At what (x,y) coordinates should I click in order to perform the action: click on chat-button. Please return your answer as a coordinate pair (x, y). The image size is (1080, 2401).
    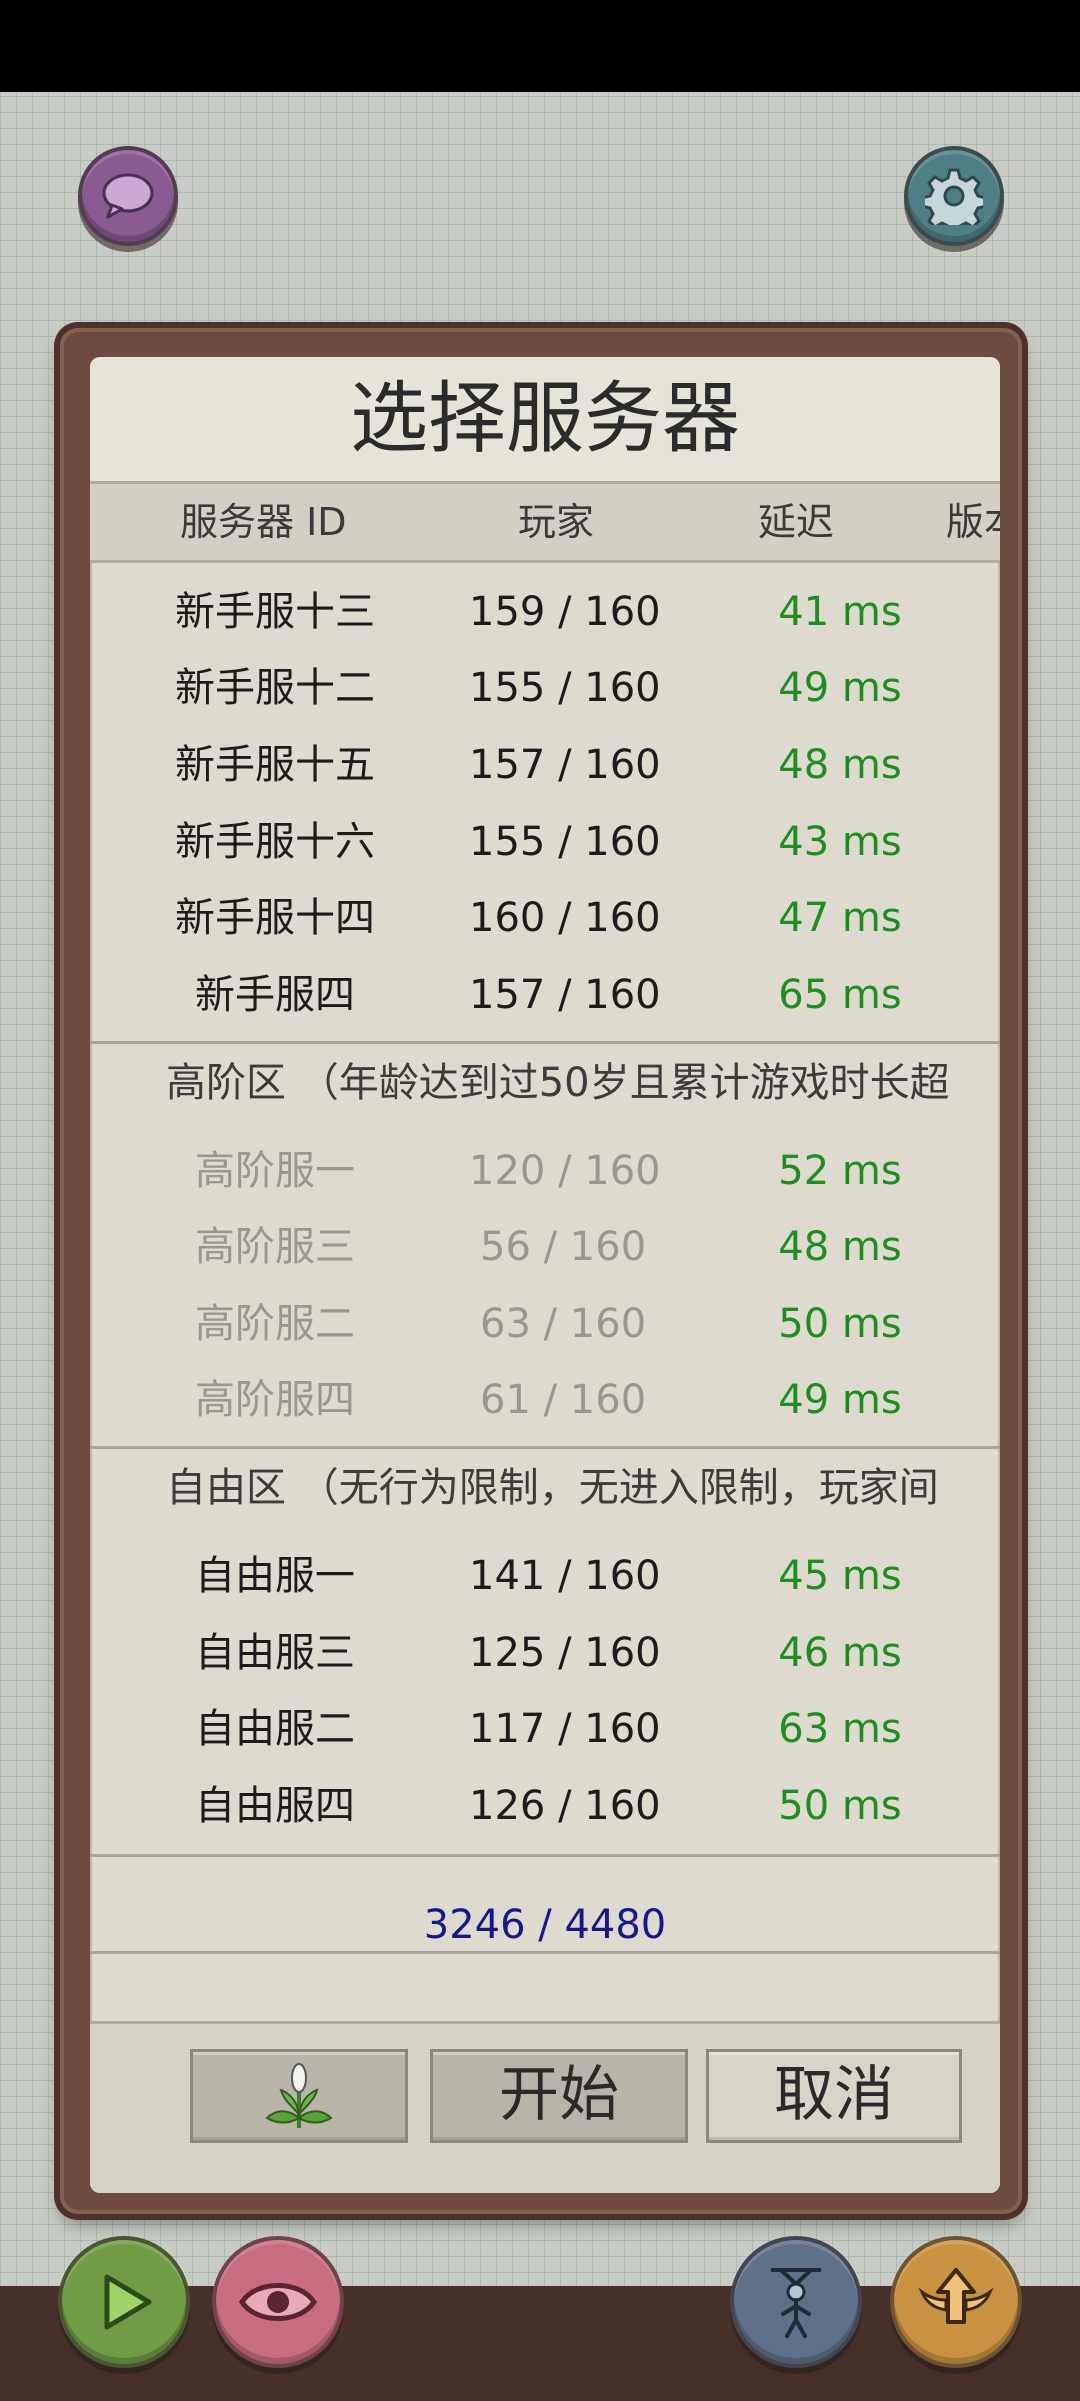
    Looking at the image, I should click on (128, 196).